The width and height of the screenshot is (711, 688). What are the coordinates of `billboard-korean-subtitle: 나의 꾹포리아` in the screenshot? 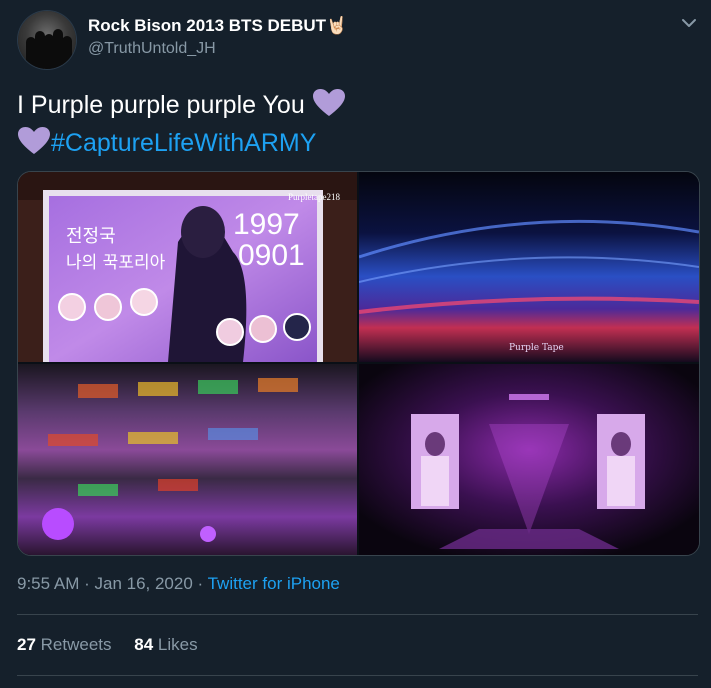 It's located at (116, 263).